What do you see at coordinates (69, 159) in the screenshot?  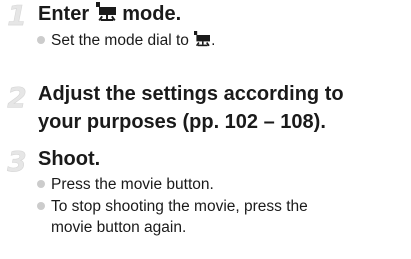 I see `step-3-title: Shoot.` at bounding box center [69, 159].